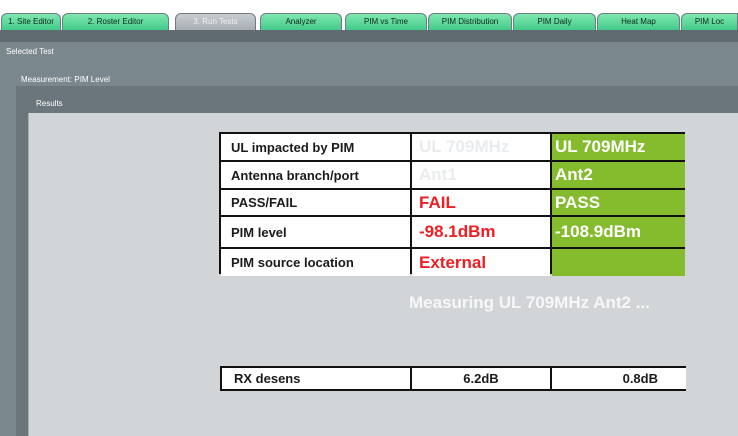  Describe the element at coordinates (315, 147) in the screenshot. I see `row-label-ul-impacted: UL impacted by PIM` at that location.